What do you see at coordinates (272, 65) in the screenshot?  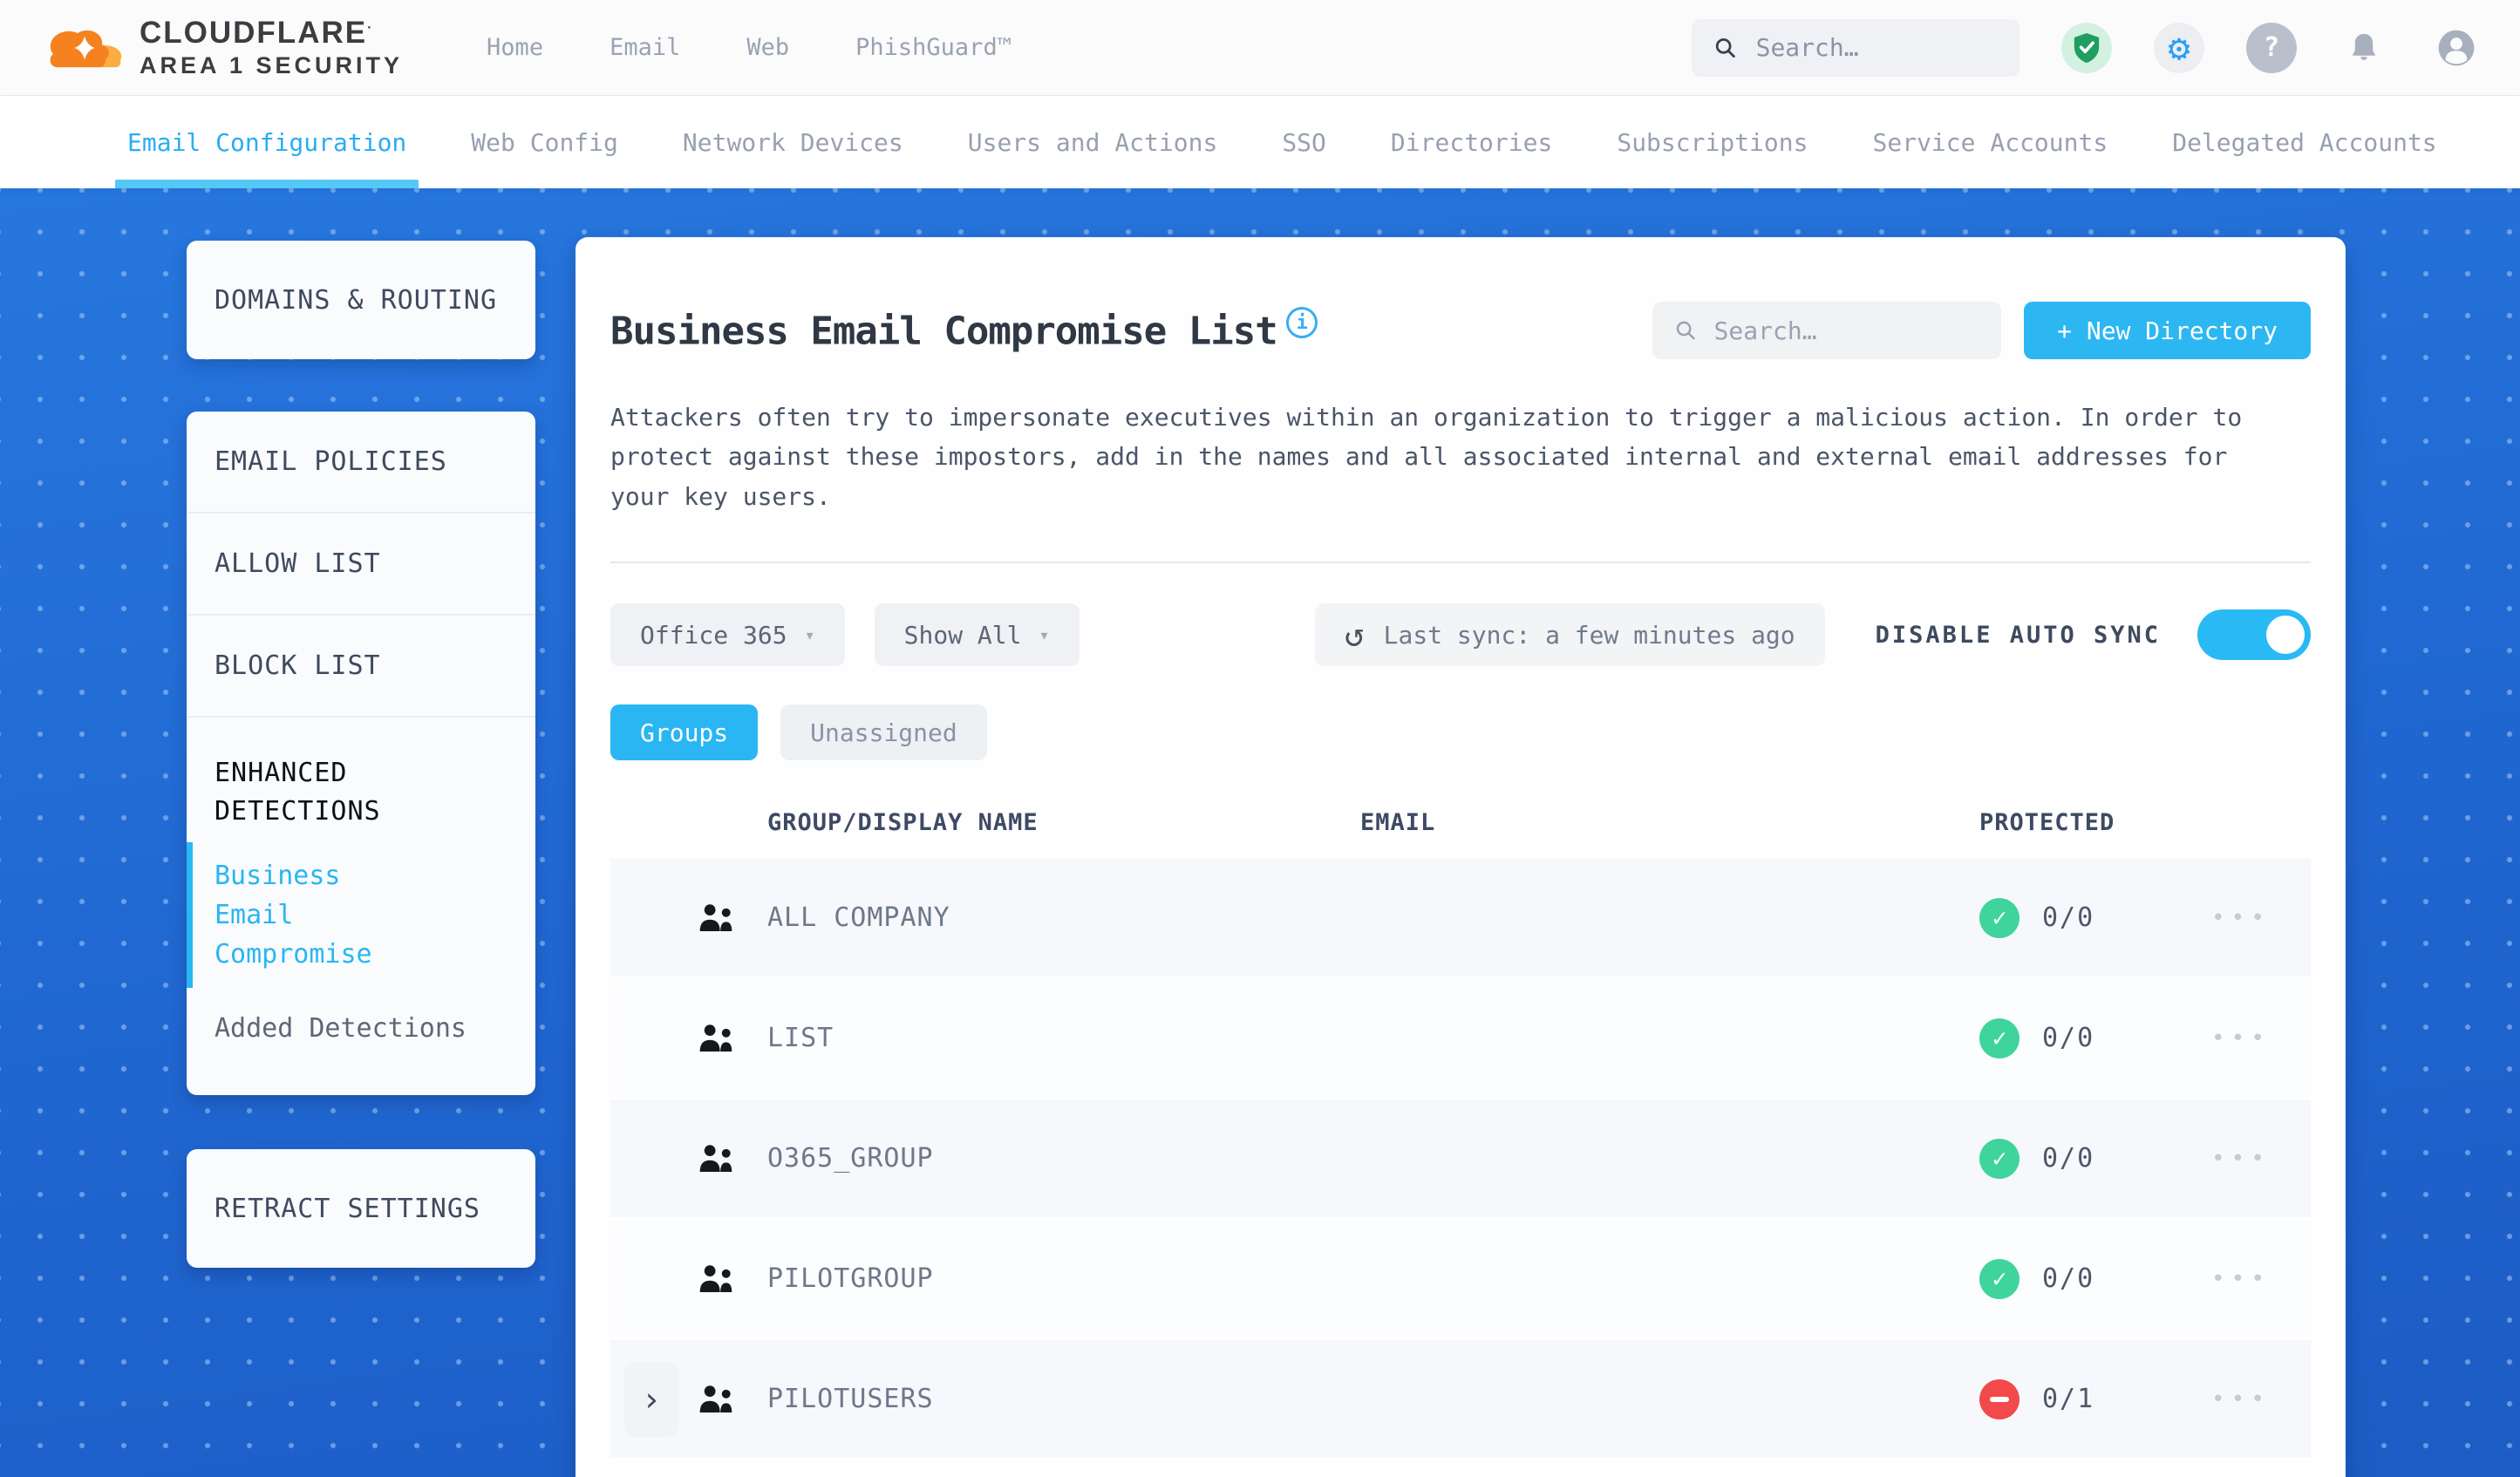 I see `brand-subtitle: AREA 1 SECURITY` at bounding box center [272, 65].